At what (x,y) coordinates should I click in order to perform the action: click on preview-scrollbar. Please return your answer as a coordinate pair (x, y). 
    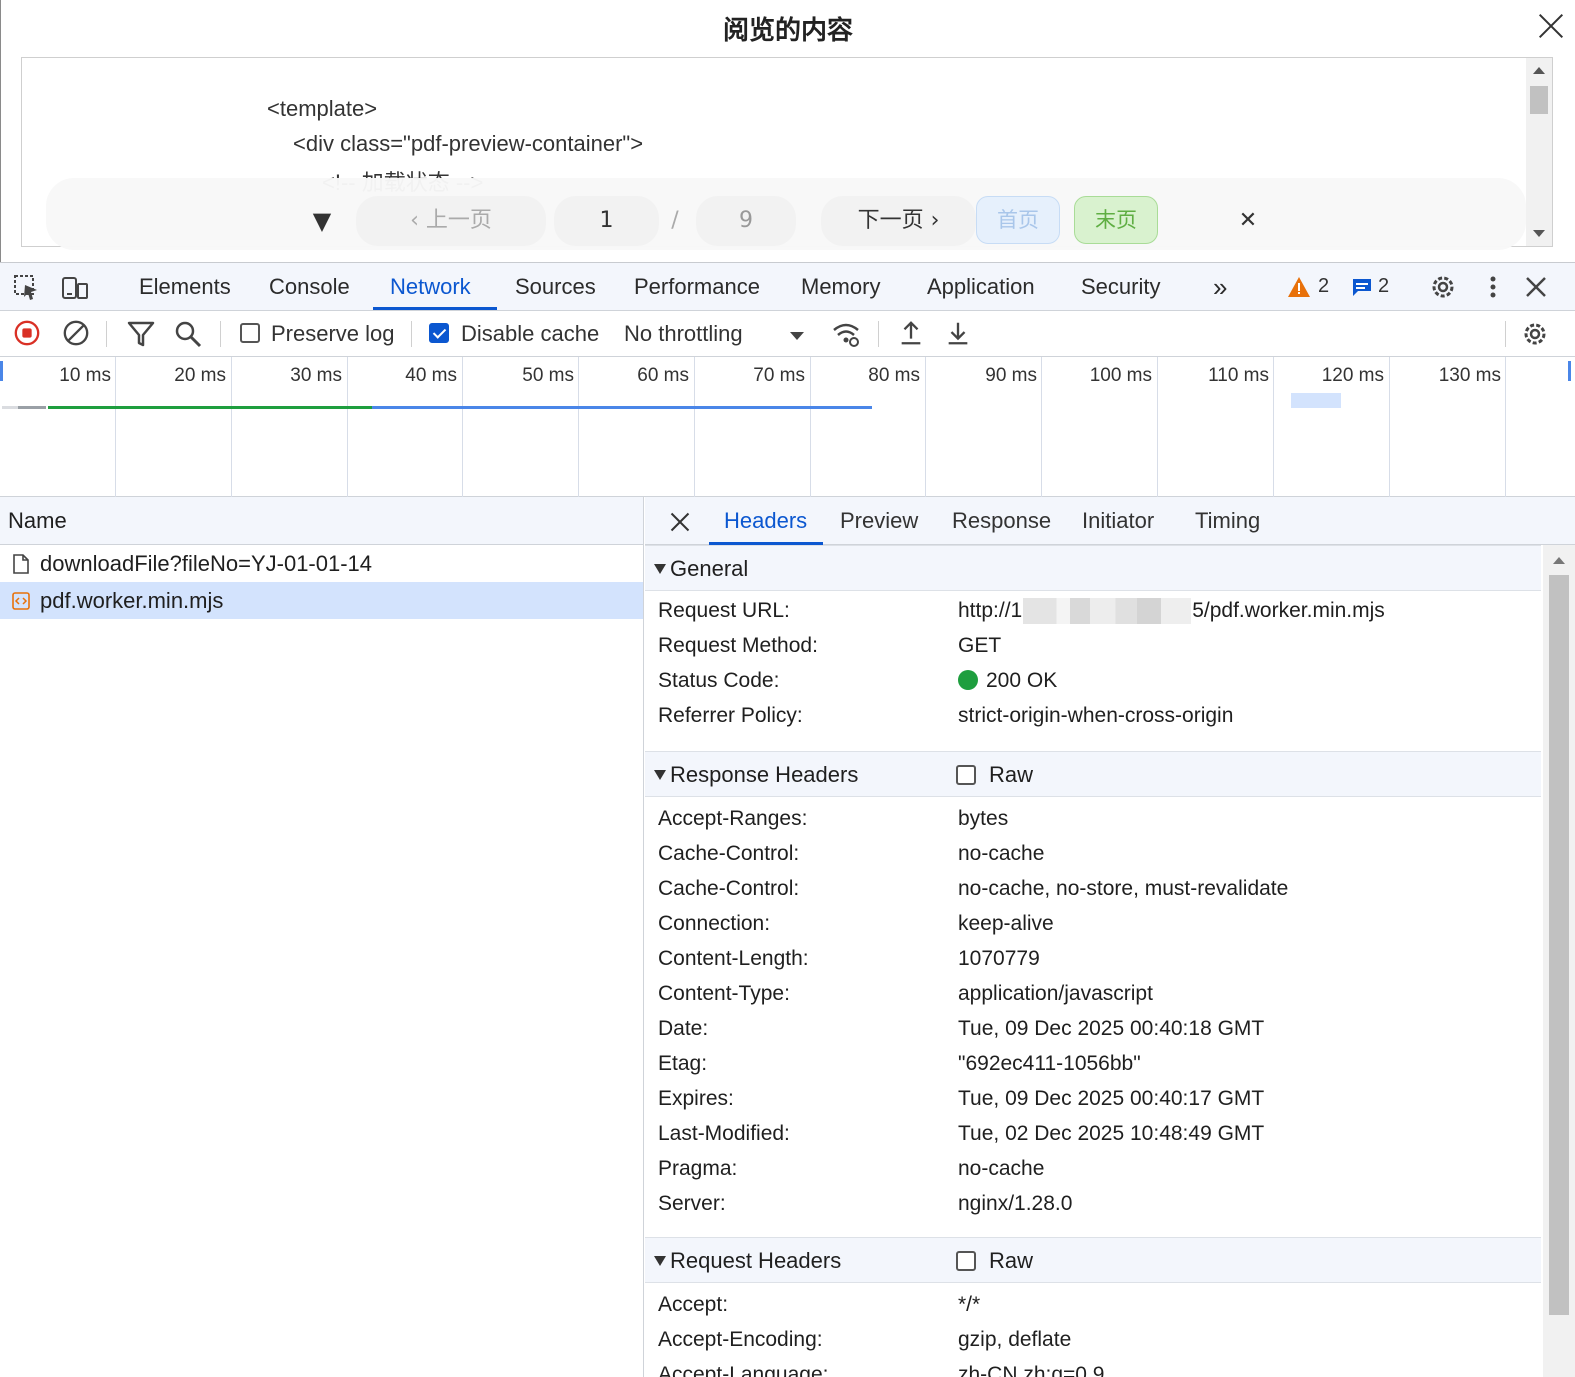
    Looking at the image, I should click on (1539, 152).